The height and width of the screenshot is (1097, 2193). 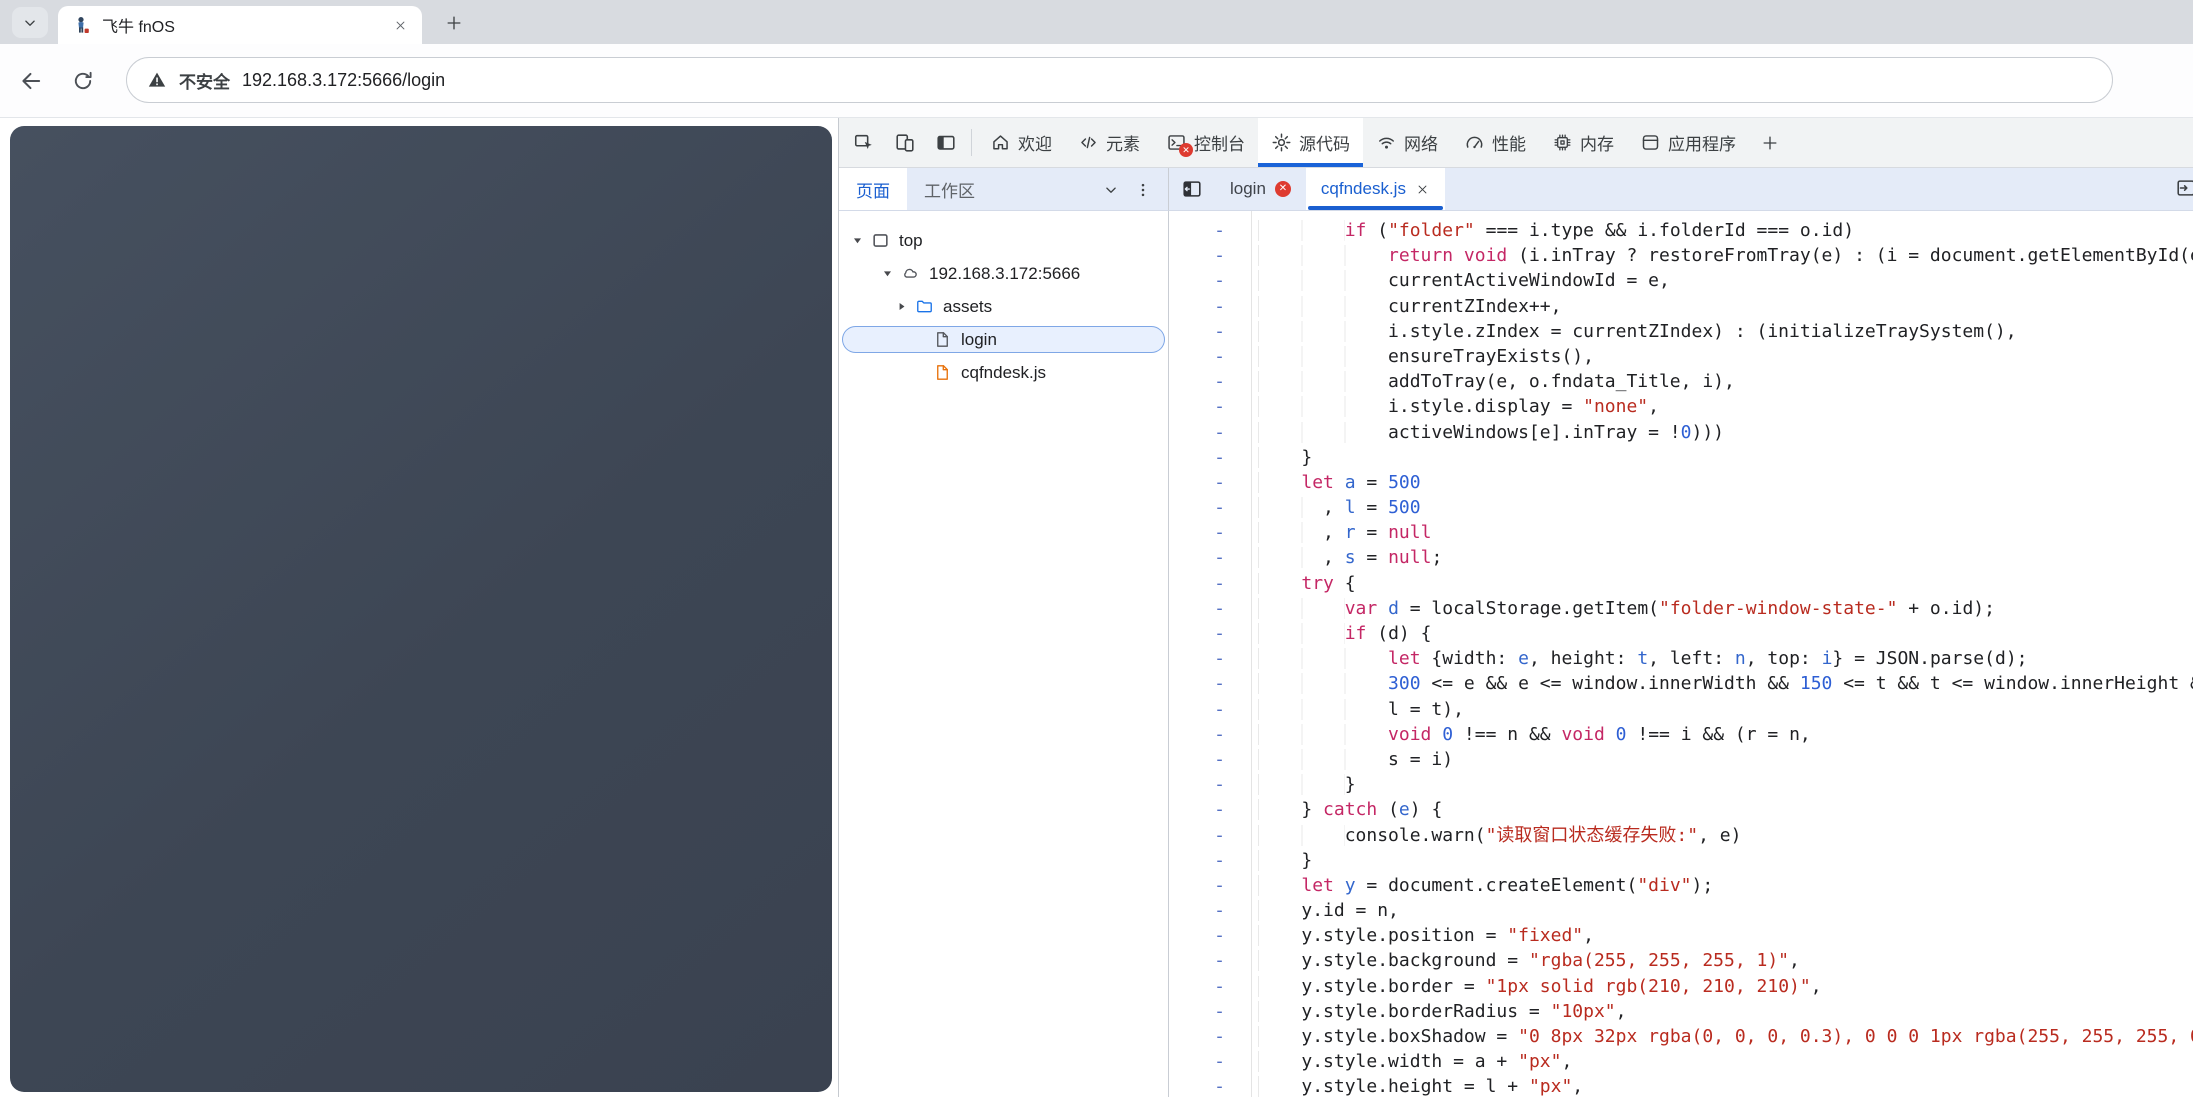 What do you see at coordinates (1003, 240) in the screenshot?
I see `tree-item-top: top` at bounding box center [1003, 240].